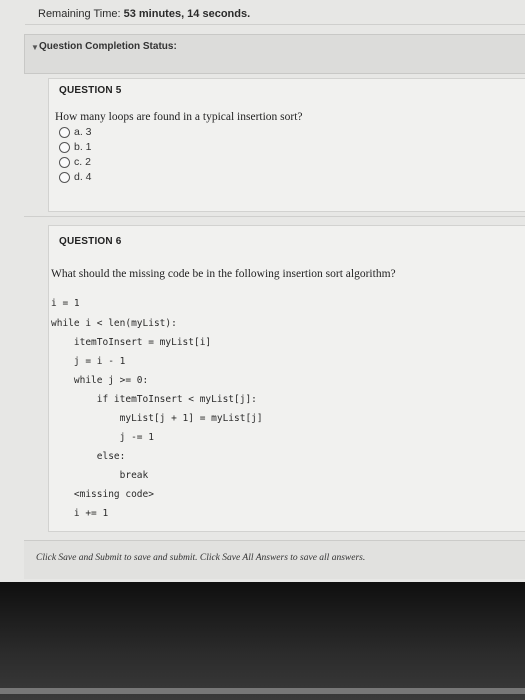  What do you see at coordinates (187, 14) in the screenshot?
I see `remaining-time-value: 53 minutes, 14 seconds.` at bounding box center [187, 14].